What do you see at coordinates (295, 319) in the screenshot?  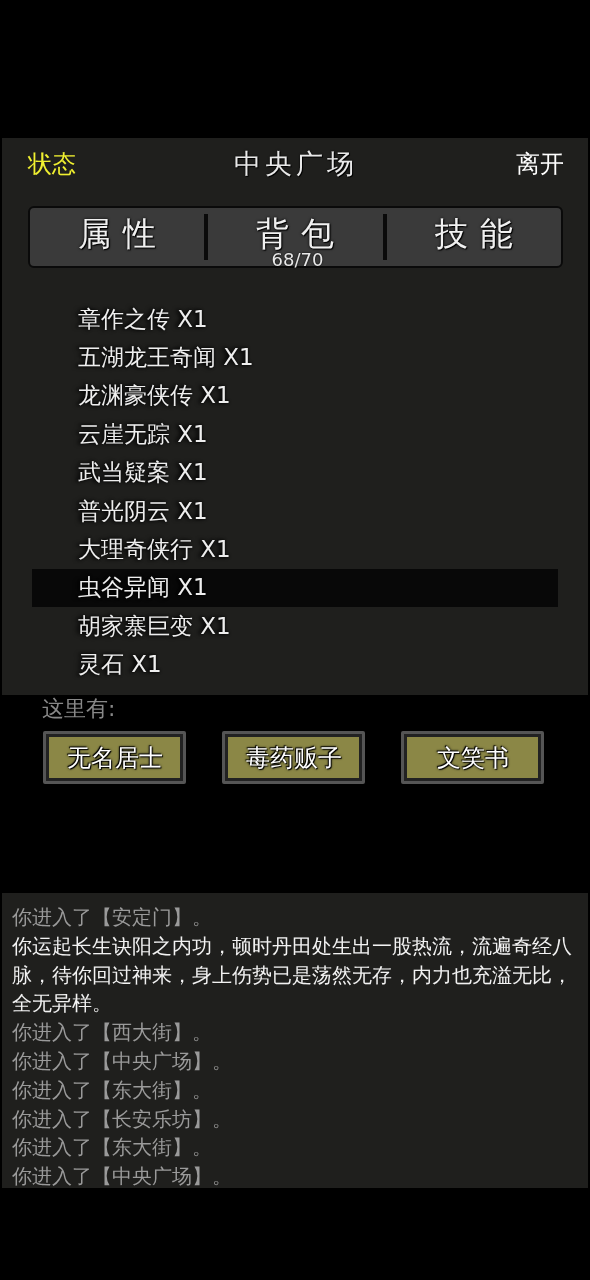 I see `inventory-item: 章作之传 X1` at bounding box center [295, 319].